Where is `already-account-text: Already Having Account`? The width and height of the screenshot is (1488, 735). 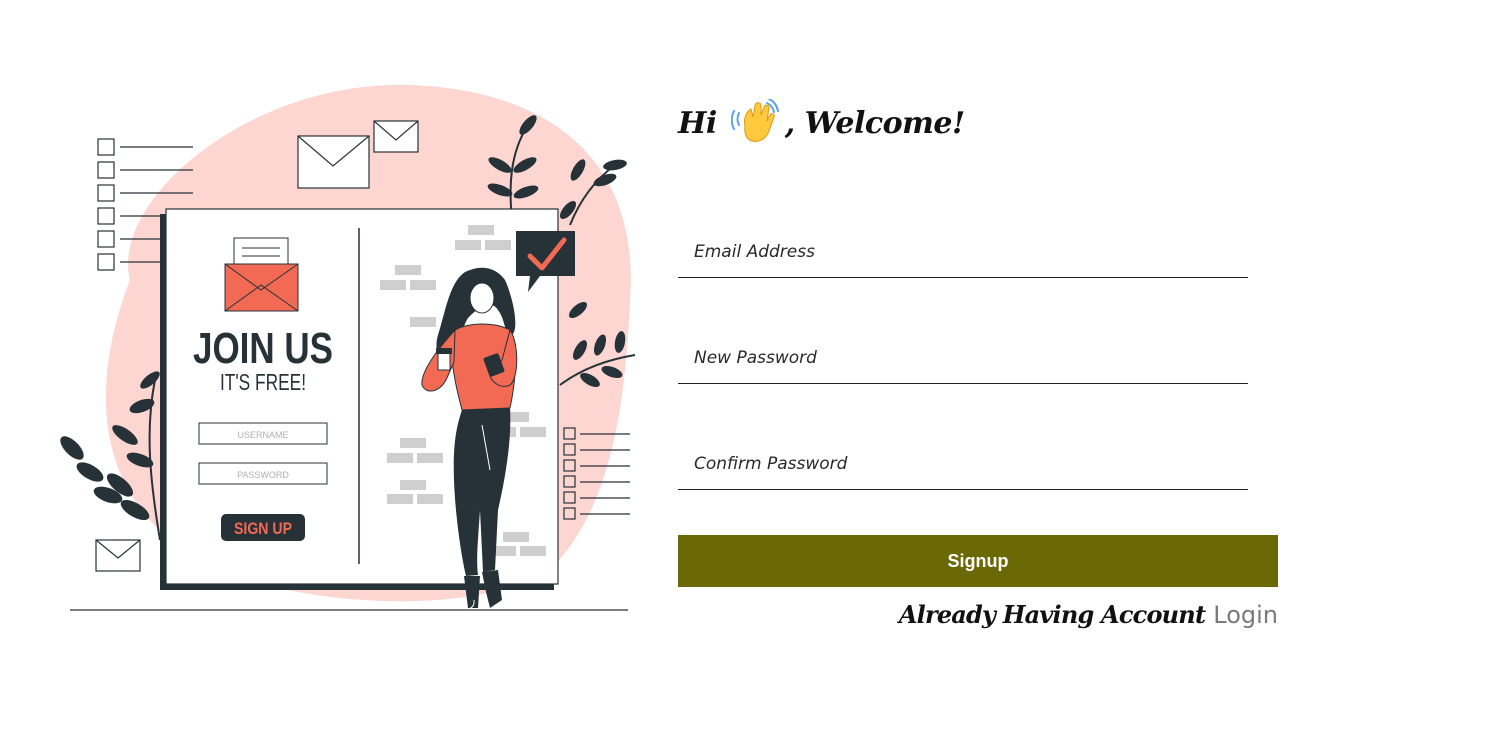 already-account-text: Already Having Account is located at coordinates (1052, 614).